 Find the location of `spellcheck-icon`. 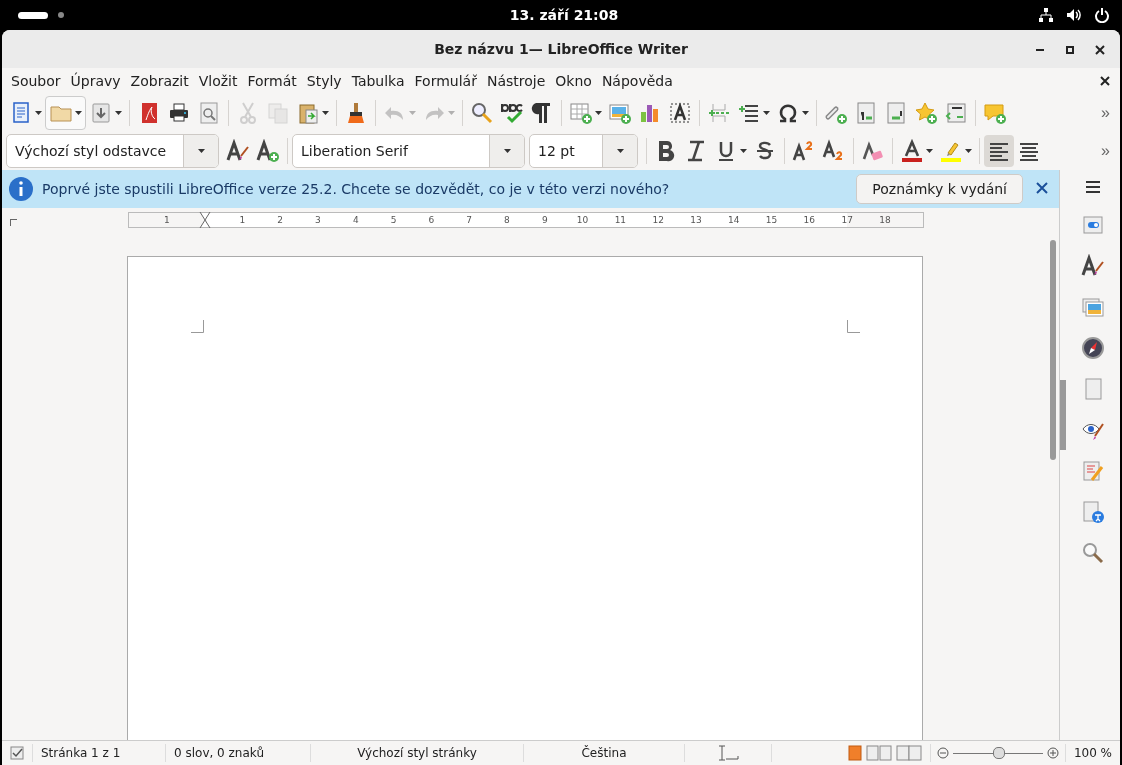

spellcheck-icon is located at coordinates (512, 113).